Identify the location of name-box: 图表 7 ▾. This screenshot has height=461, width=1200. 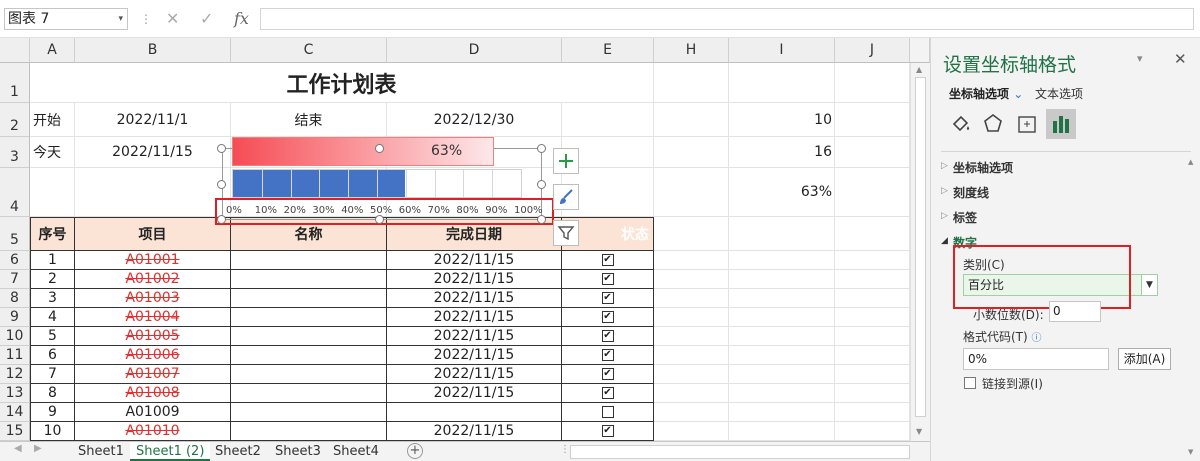
(66, 19).